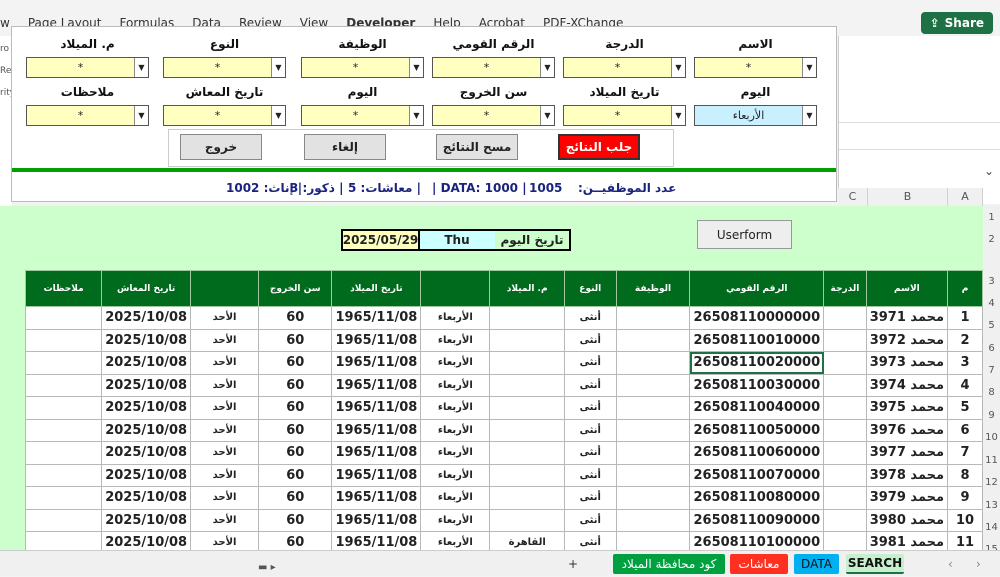 The width and height of the screenshot is (1000, 577). I want to click on retirement-age-combo: * ▼, so click(493, 115).